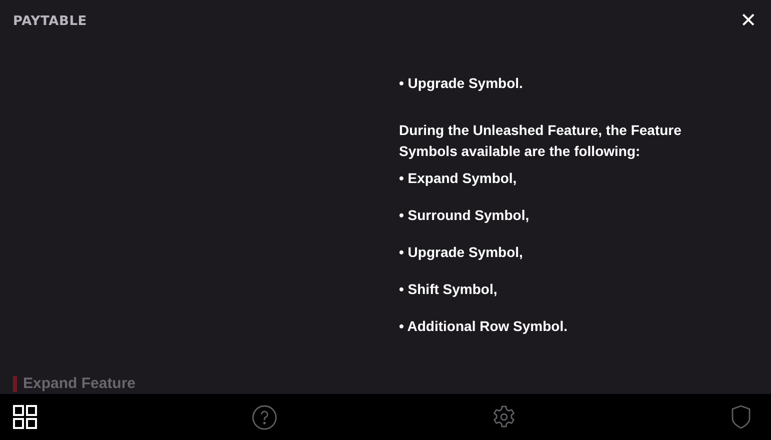  I want to click on paragraph: During the Unleashed Feature, the Feature Symbols available are the following:, so click(540, 141).